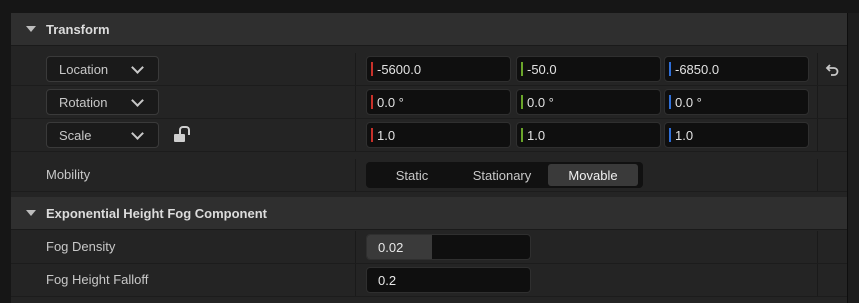 The height and width of the screenshot is (303, 859). Describe the element at coordinates (182, 134) in the screenshot. I see `unlocked-padlock-icon` at that location.